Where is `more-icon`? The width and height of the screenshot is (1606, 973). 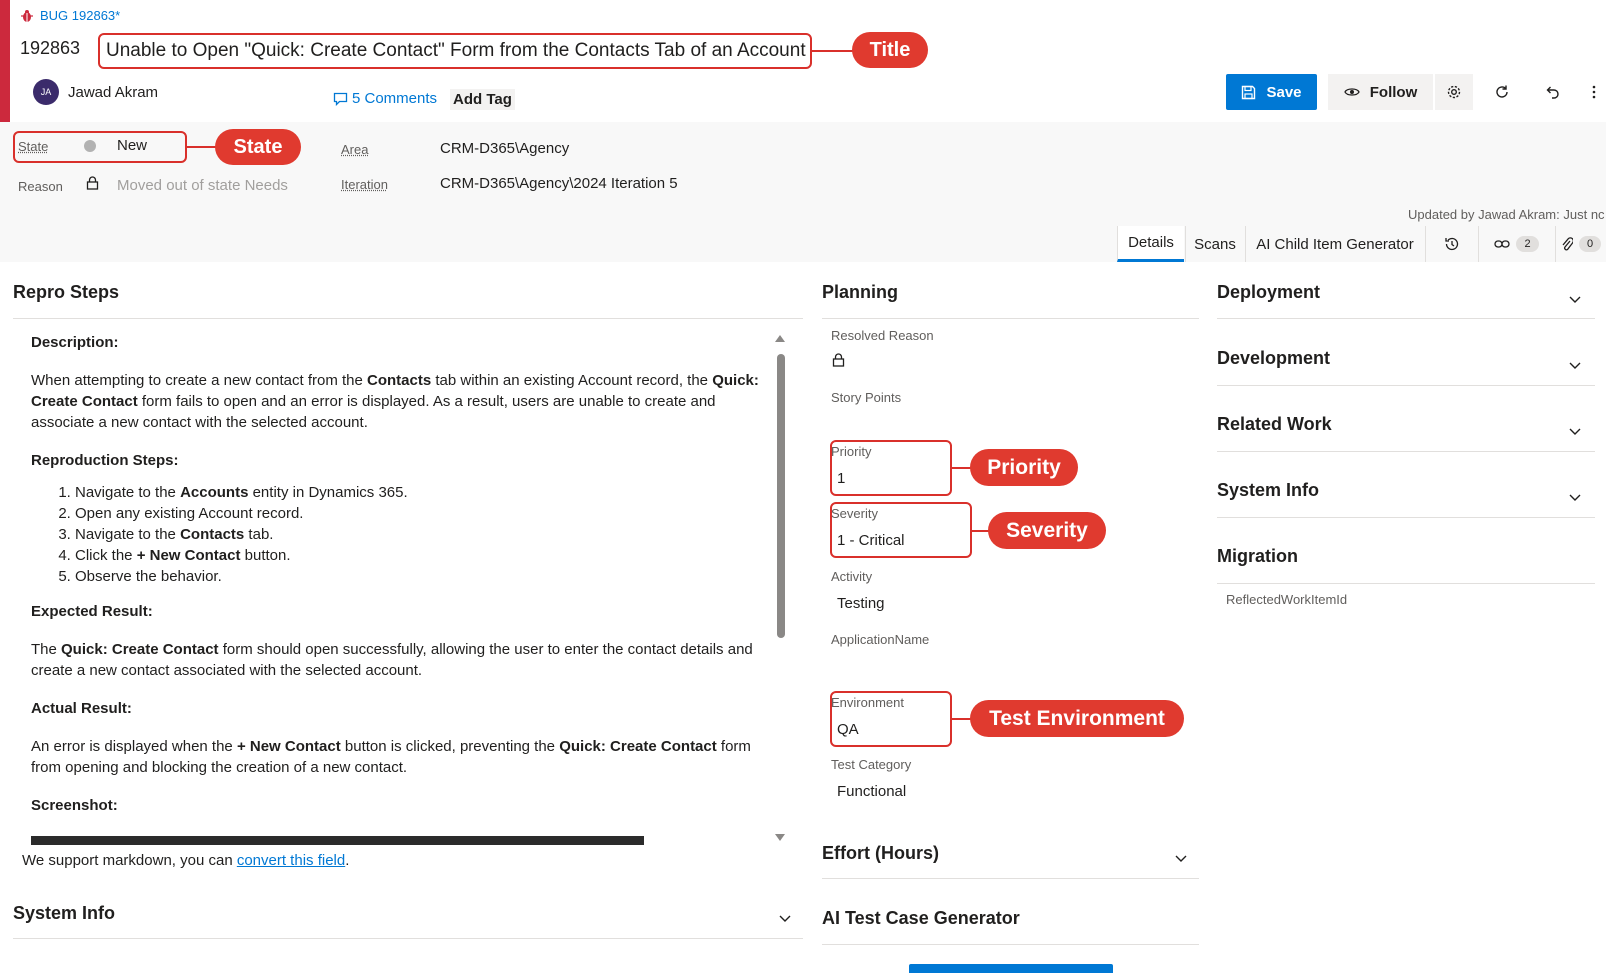
more-icon is located at coordinates (1594, 92).